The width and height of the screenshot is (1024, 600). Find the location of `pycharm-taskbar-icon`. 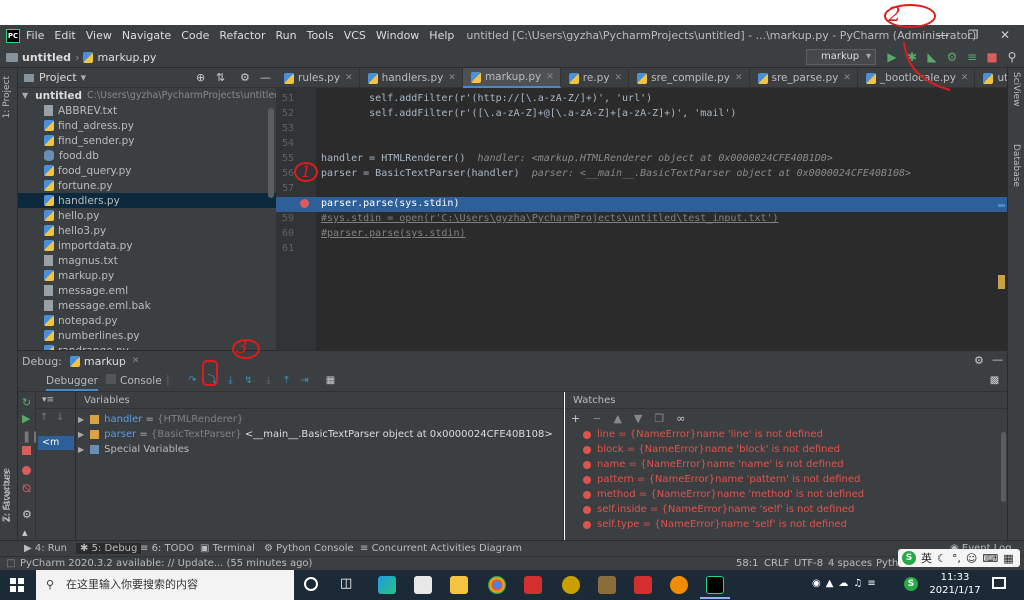

pycharm-taskbar-icon is located at coordinates (715, 585).